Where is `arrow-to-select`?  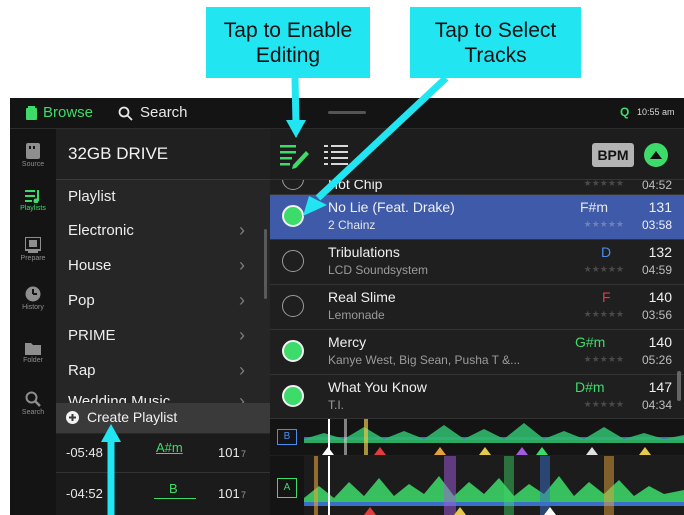
arrow-to-select is located at coordinates (376, 145).